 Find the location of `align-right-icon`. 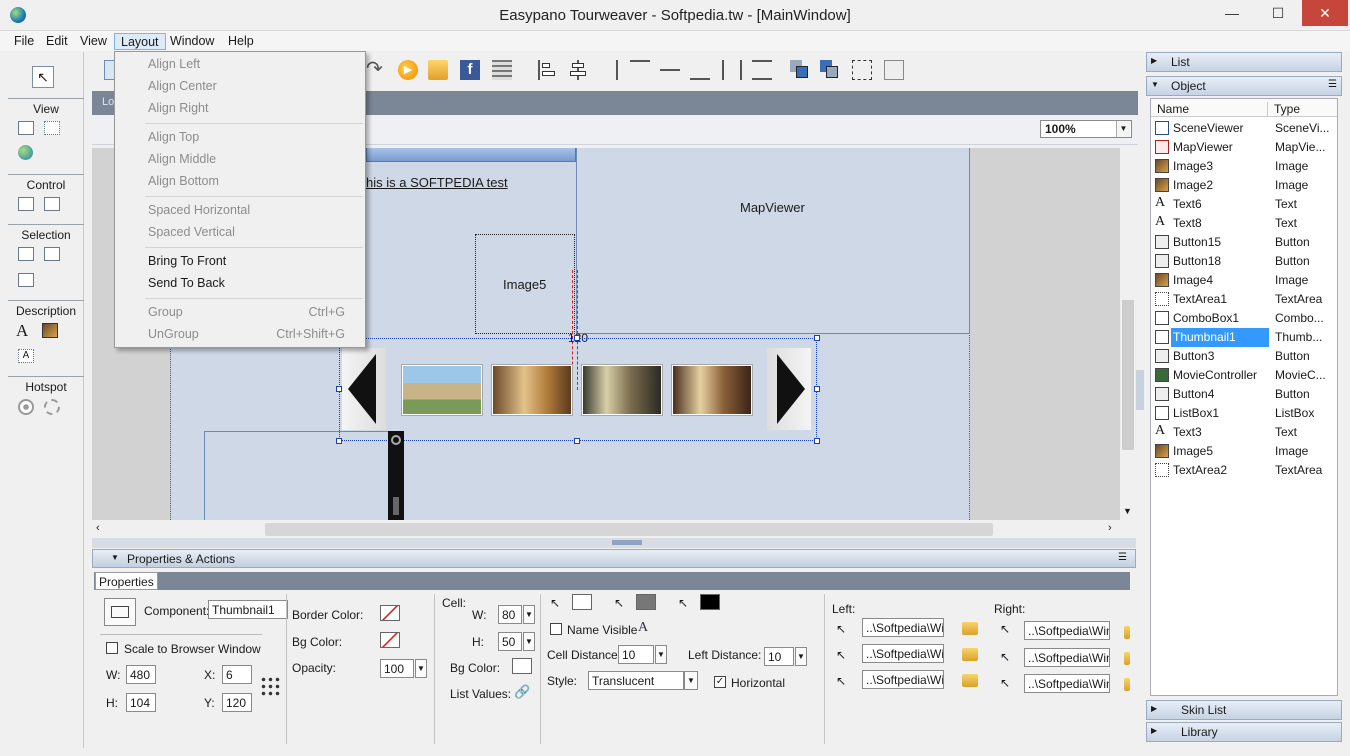

align-right-icon is located at coordinates (608, 70).